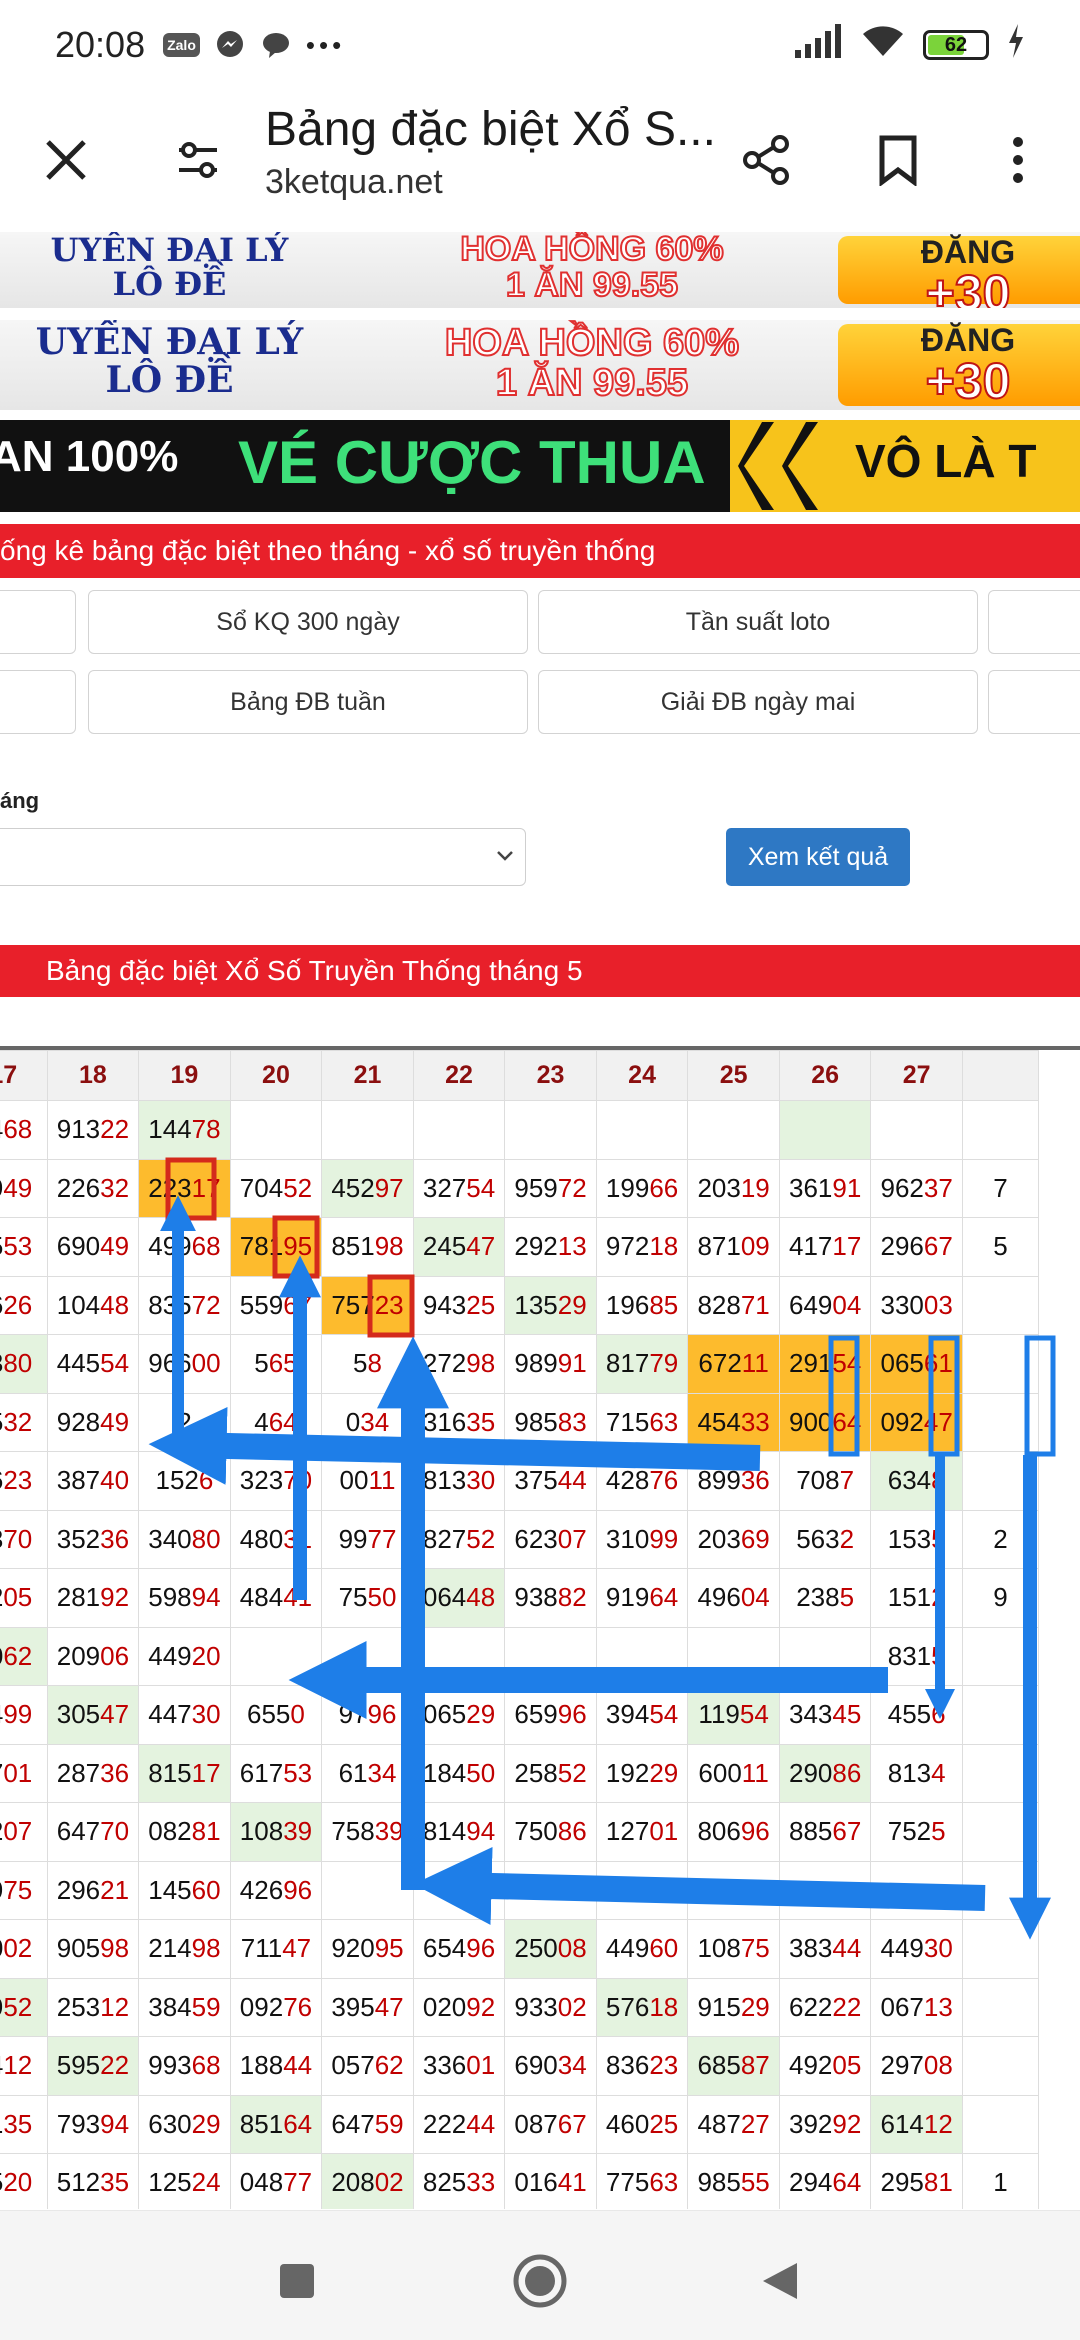 The width and height of the screenshot is (1080, 2340). What do you see at coordinates (572, 1480) in the screenshot?
I see `cell-tail-digits: 44` at bounding box center [572, 1480].